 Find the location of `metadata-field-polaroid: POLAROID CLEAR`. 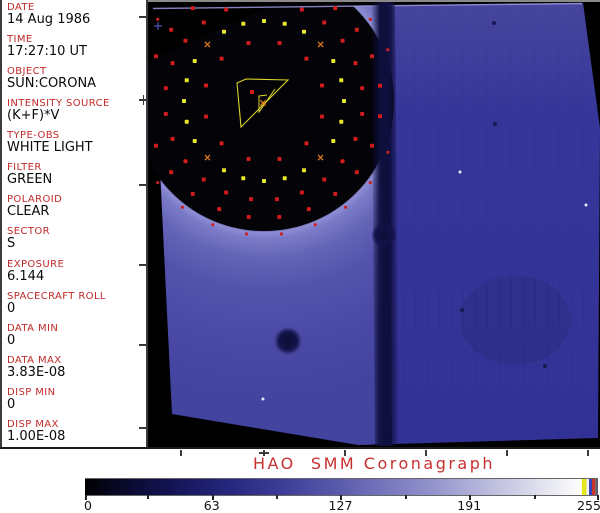

metadata-field-polaroid: POLAROID CLEAR is located at coordinates (77, 206).